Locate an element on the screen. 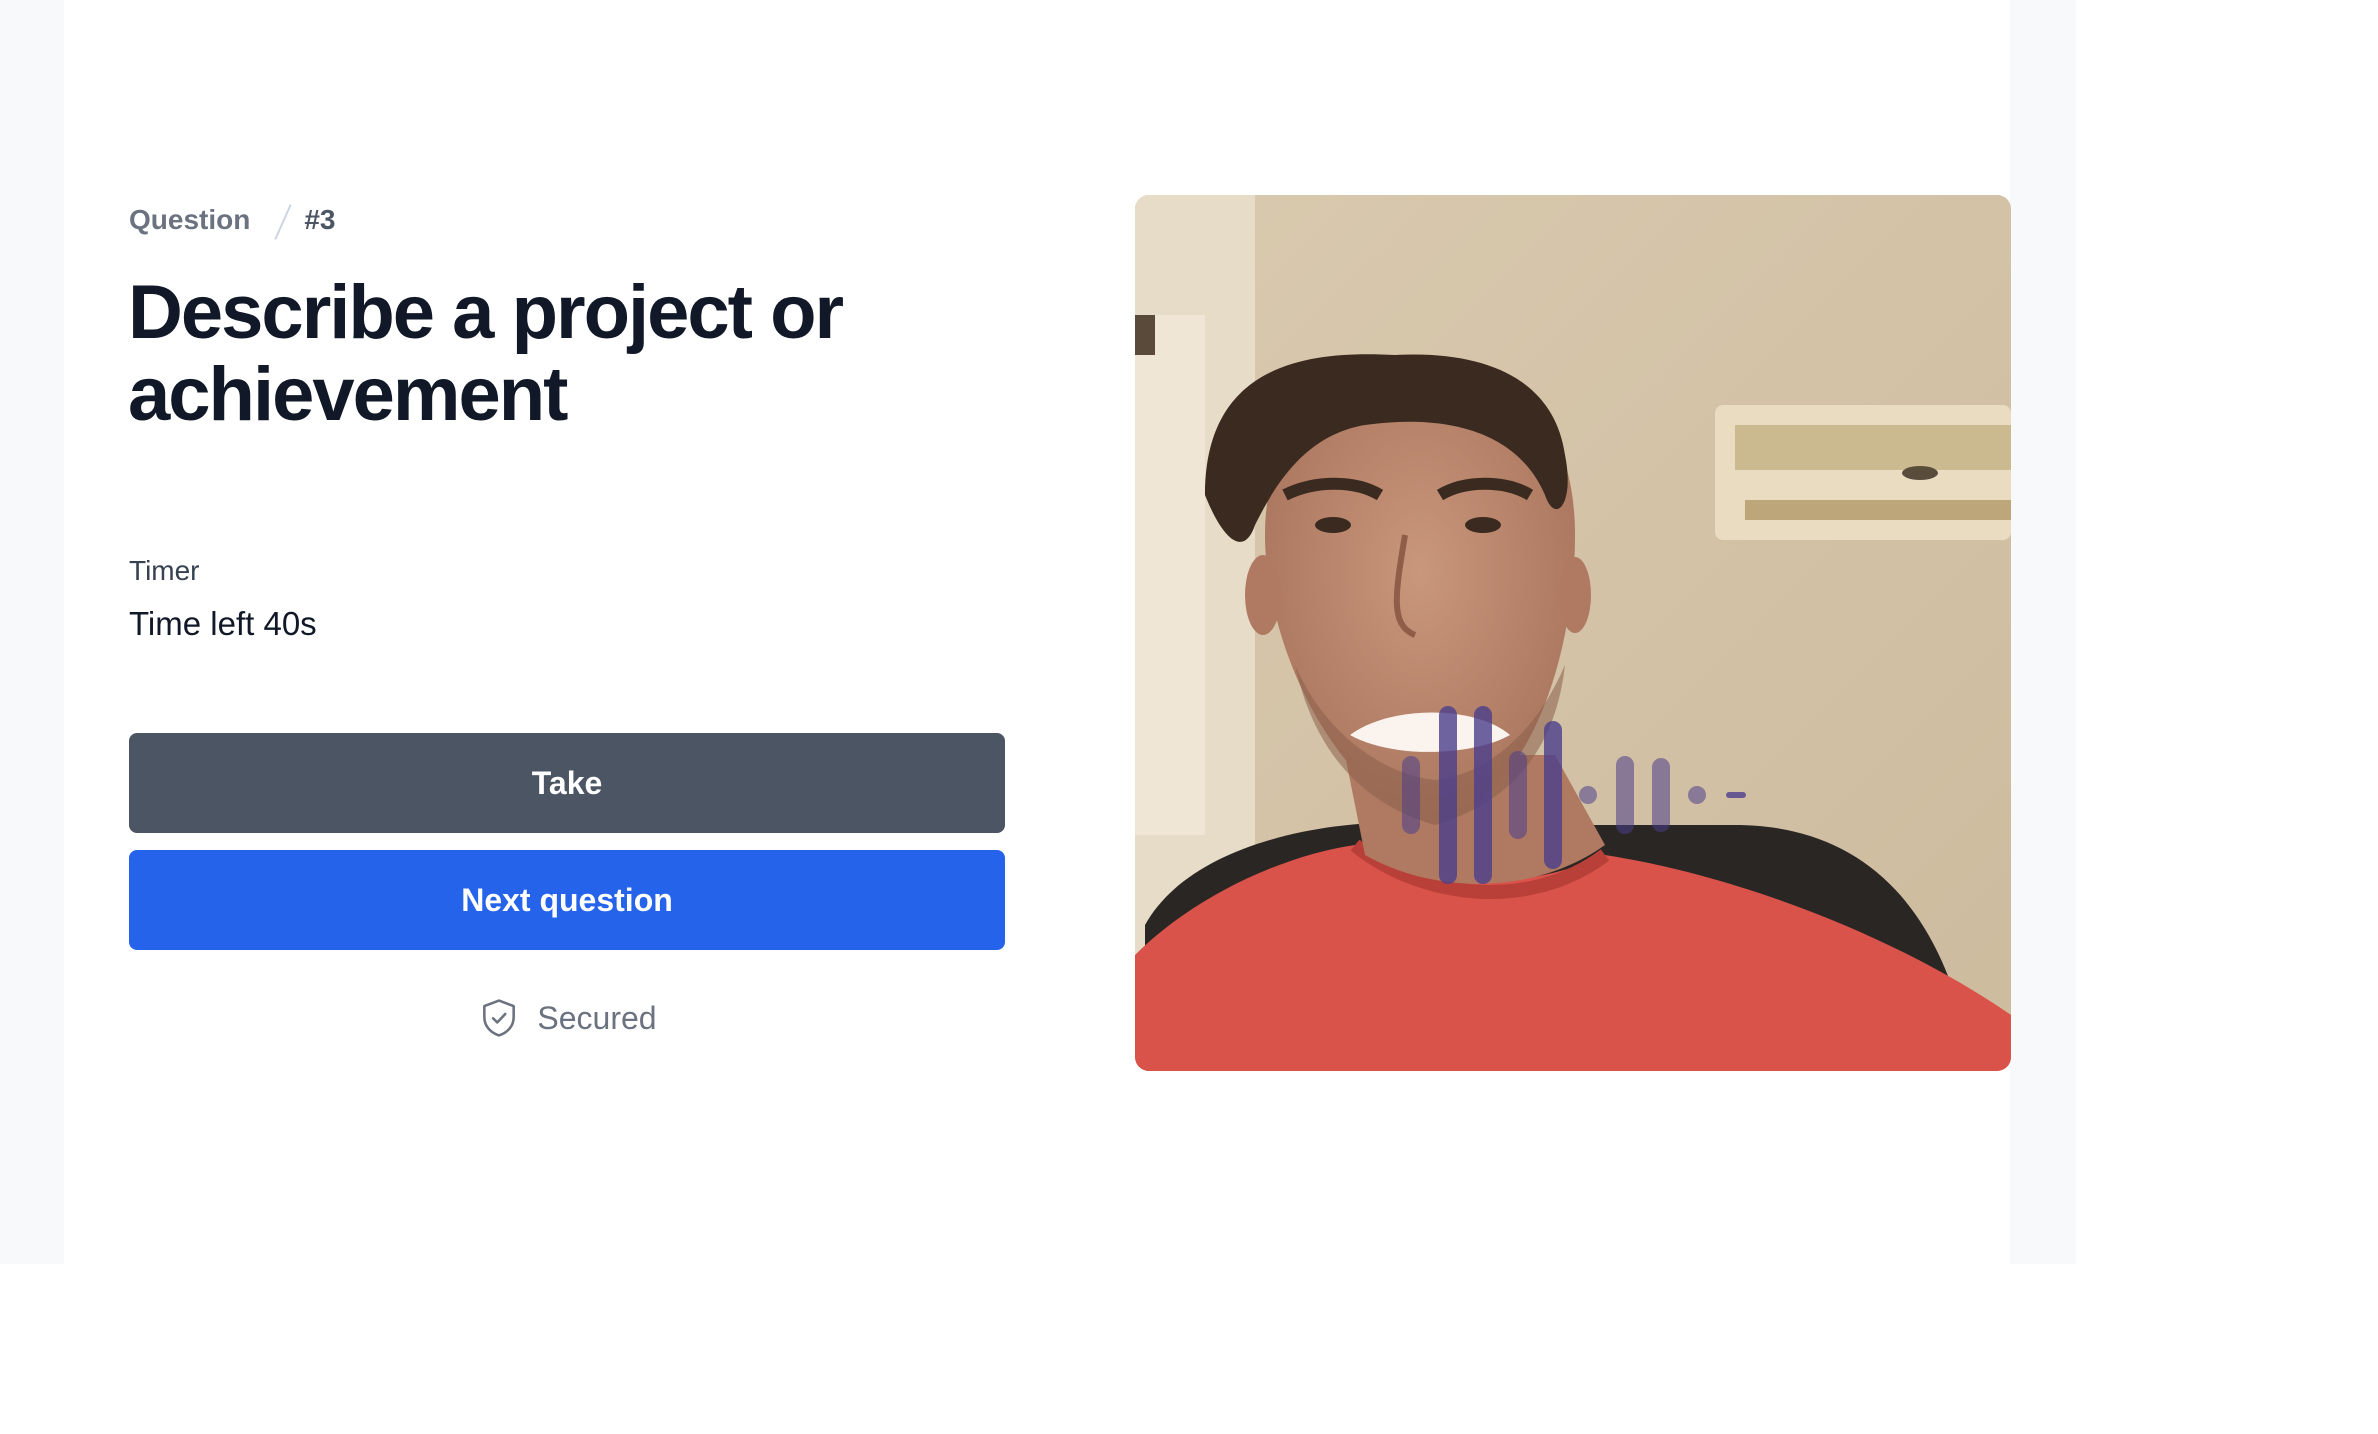 Image resolution: width=2378 pixels, height=1434 pixels. breadcrumb: Question #3 is located at coordinates (232, 220).